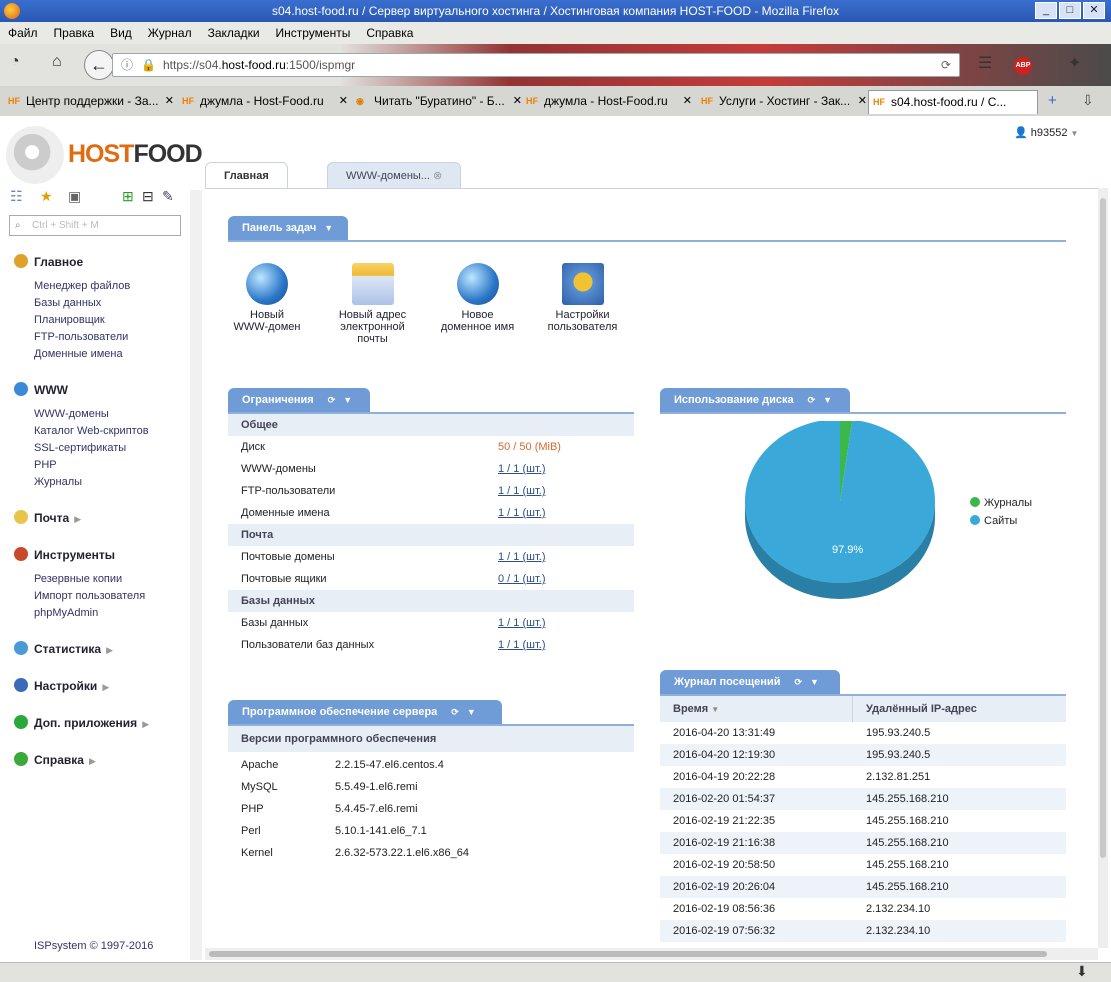 This screenshot has width=1111, height=982. I want to click on pin-icon: ✎, so click(168, 196).